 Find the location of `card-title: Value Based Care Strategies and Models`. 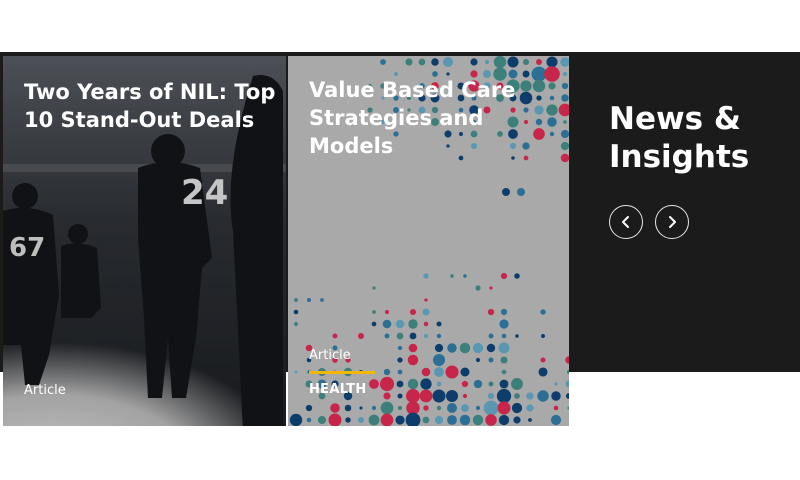

card-title: Value Based Care Strategies and Models is located at coordinates (434, 118).